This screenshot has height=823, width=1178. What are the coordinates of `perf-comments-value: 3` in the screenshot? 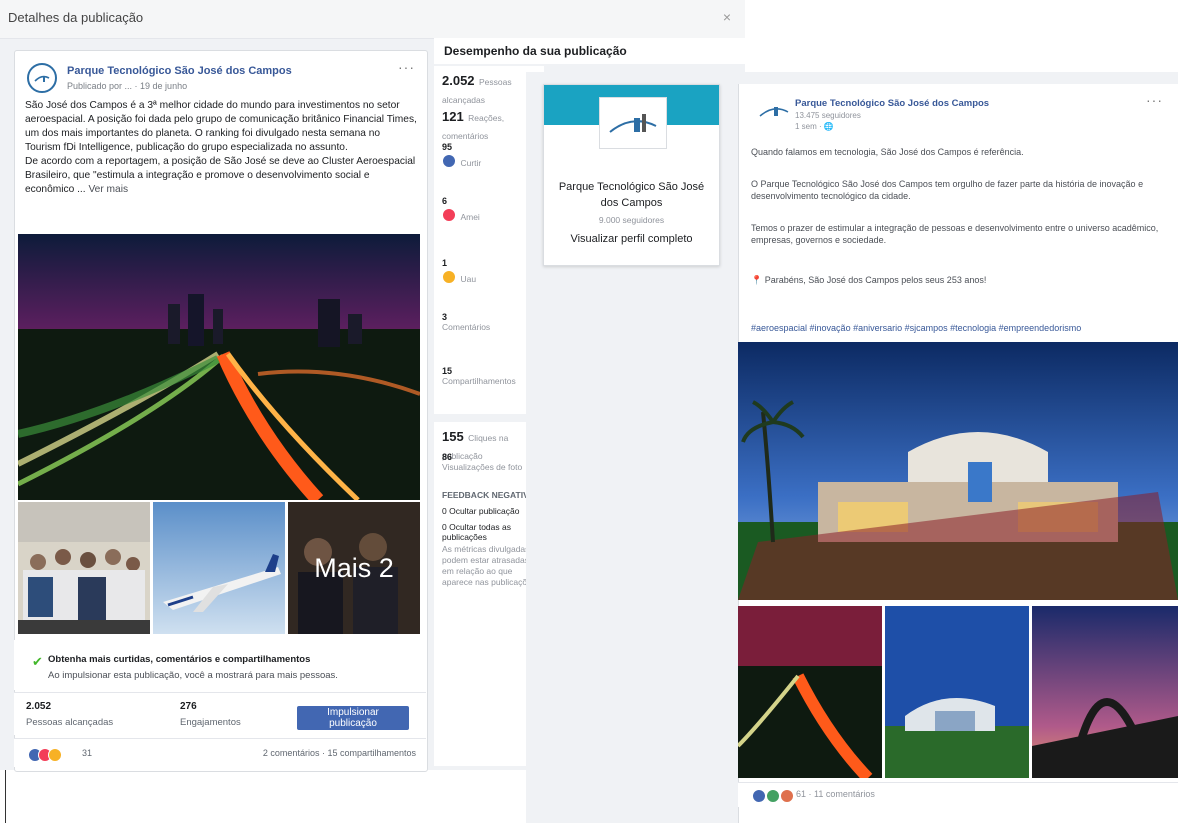 It's located at (445, 317).